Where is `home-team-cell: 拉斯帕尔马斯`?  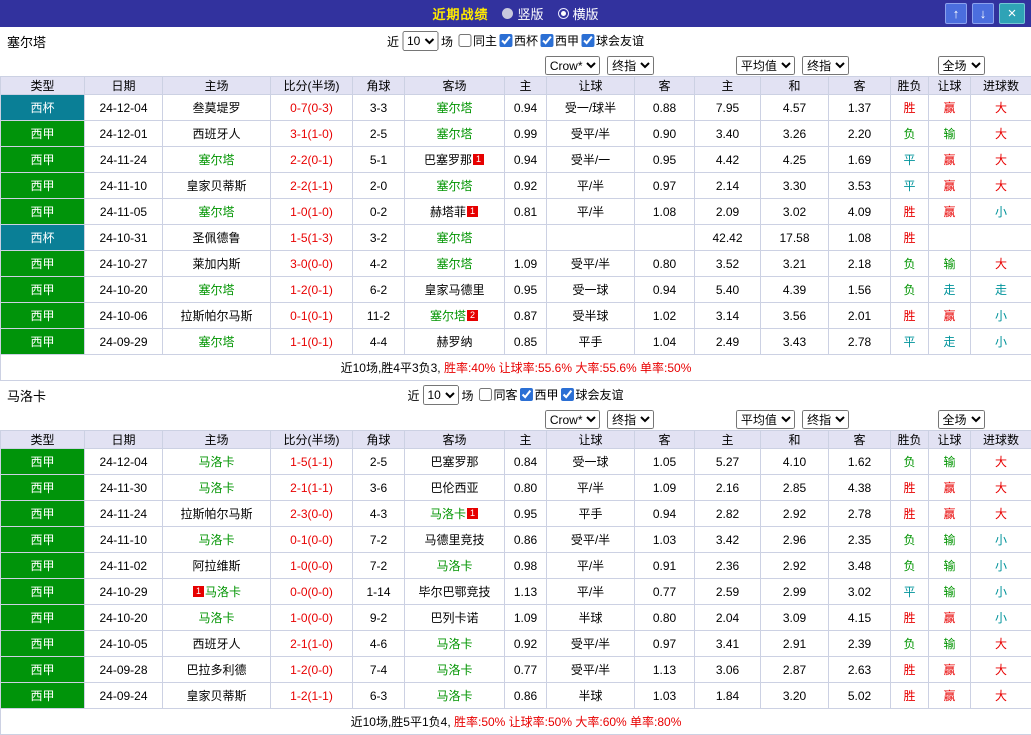 home-team-cell: 拉斯帕尔马斯 is located at coordinates (217, 316).